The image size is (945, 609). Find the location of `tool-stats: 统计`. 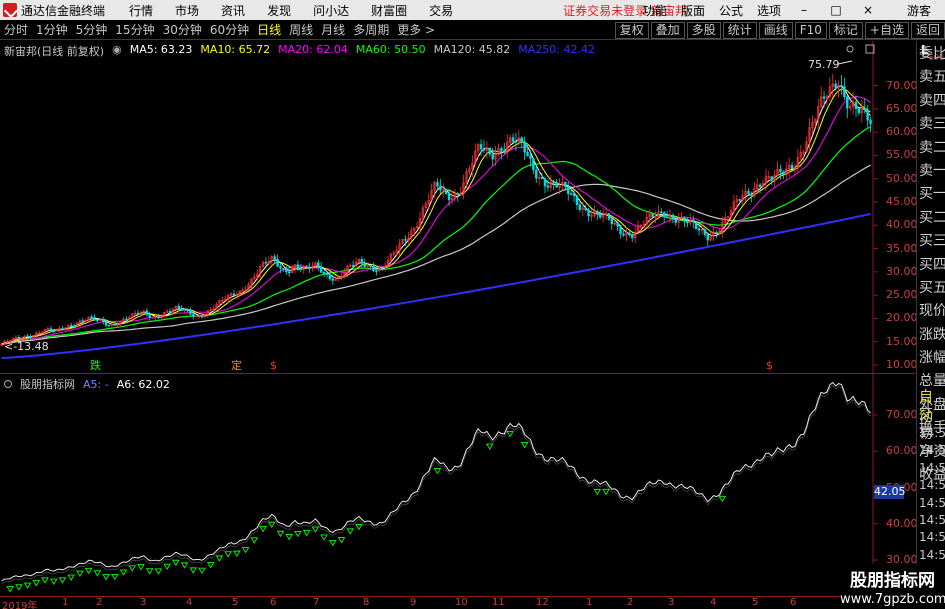

tool-stats: 统计 is located at coordinates (739, 30).